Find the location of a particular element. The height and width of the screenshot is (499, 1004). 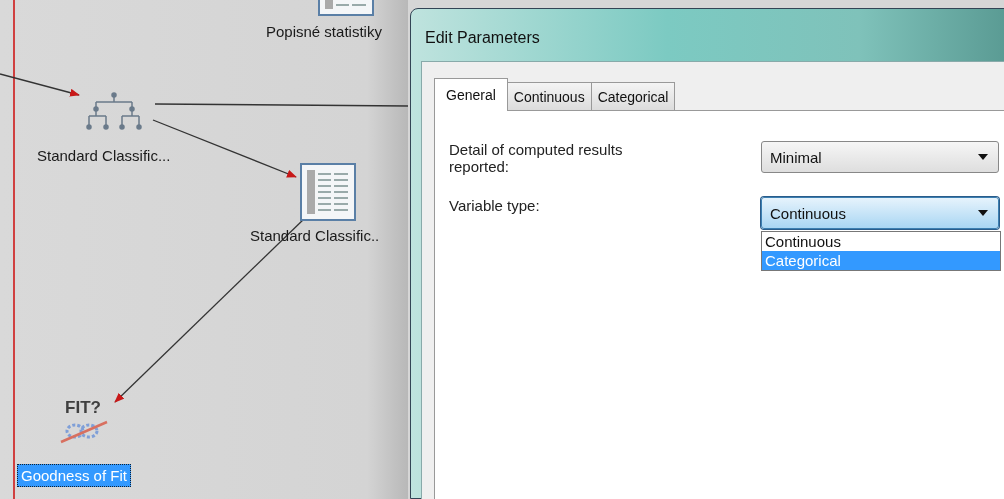

field-label: Variable type: is located at coordinates (495, 206).